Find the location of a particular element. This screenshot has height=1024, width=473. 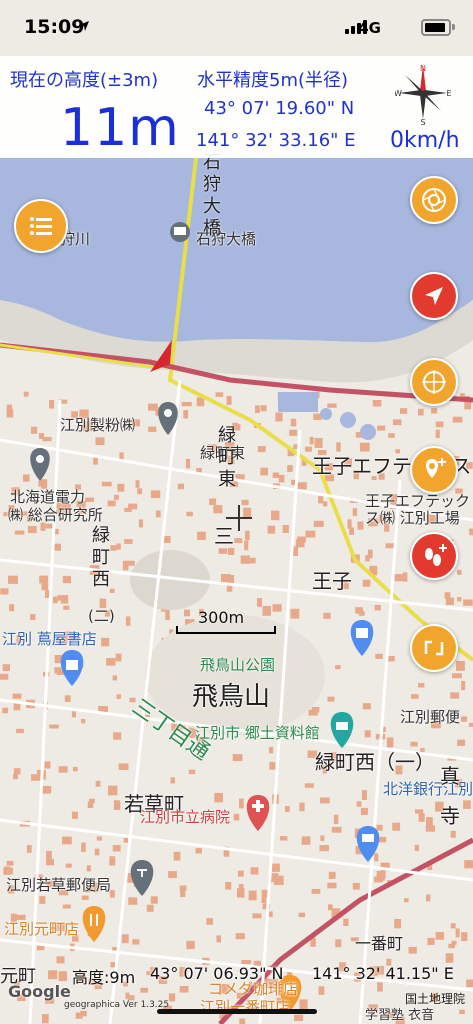

add-place-marker-button is located at coordinates (434, 470).